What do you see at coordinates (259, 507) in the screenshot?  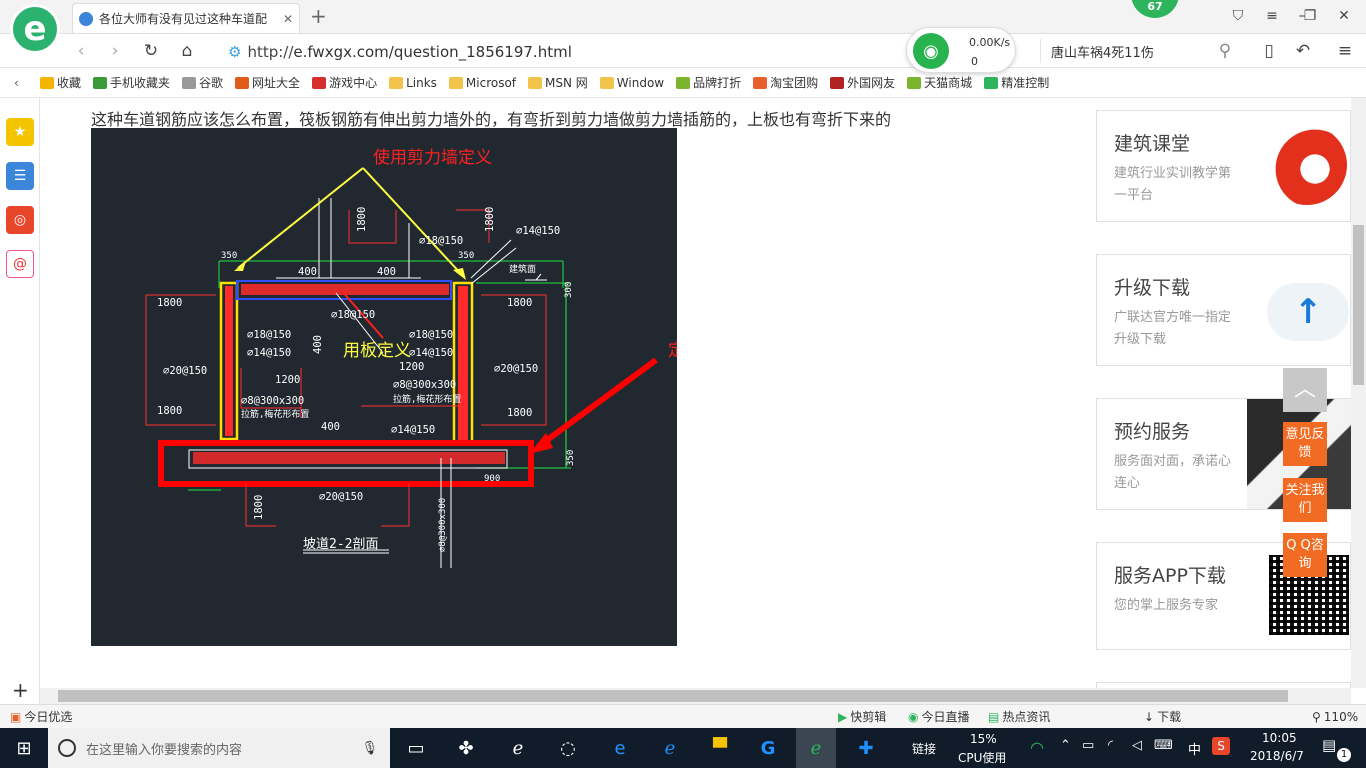 I see `dim-label: 1800` at bounding box center [259, 507].